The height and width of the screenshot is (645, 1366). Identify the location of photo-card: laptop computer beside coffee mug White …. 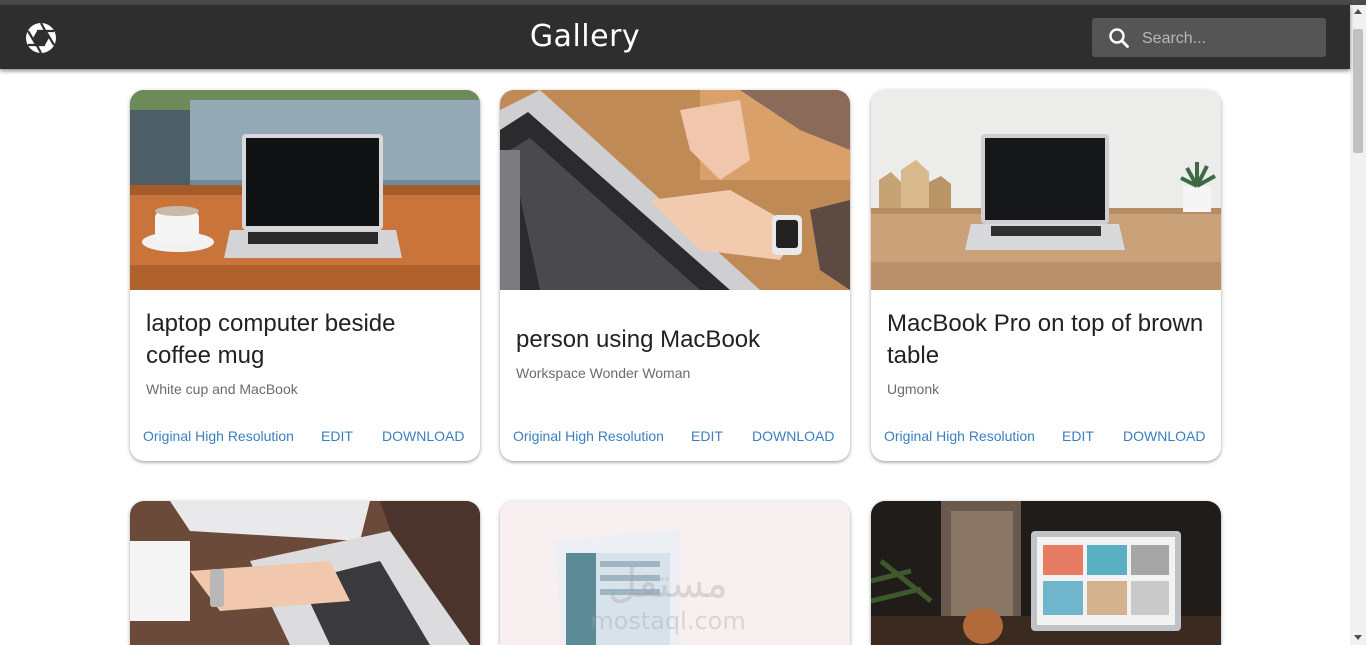
(305, 275).